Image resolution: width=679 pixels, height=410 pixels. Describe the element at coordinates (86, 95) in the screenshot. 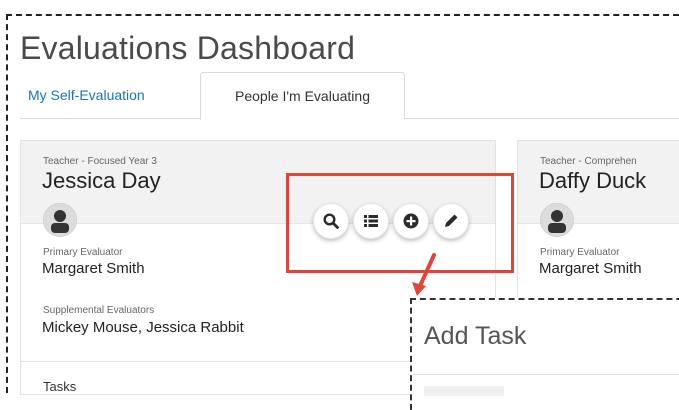

I see `tab-my-self-evaluation: My Self-Evaluation` at that location.